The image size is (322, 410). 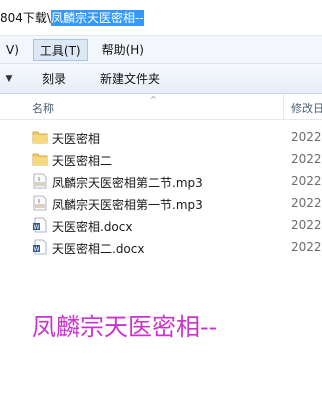 I want to click on new-folder-button: 新建文件夹, so click(x=130, y=78).